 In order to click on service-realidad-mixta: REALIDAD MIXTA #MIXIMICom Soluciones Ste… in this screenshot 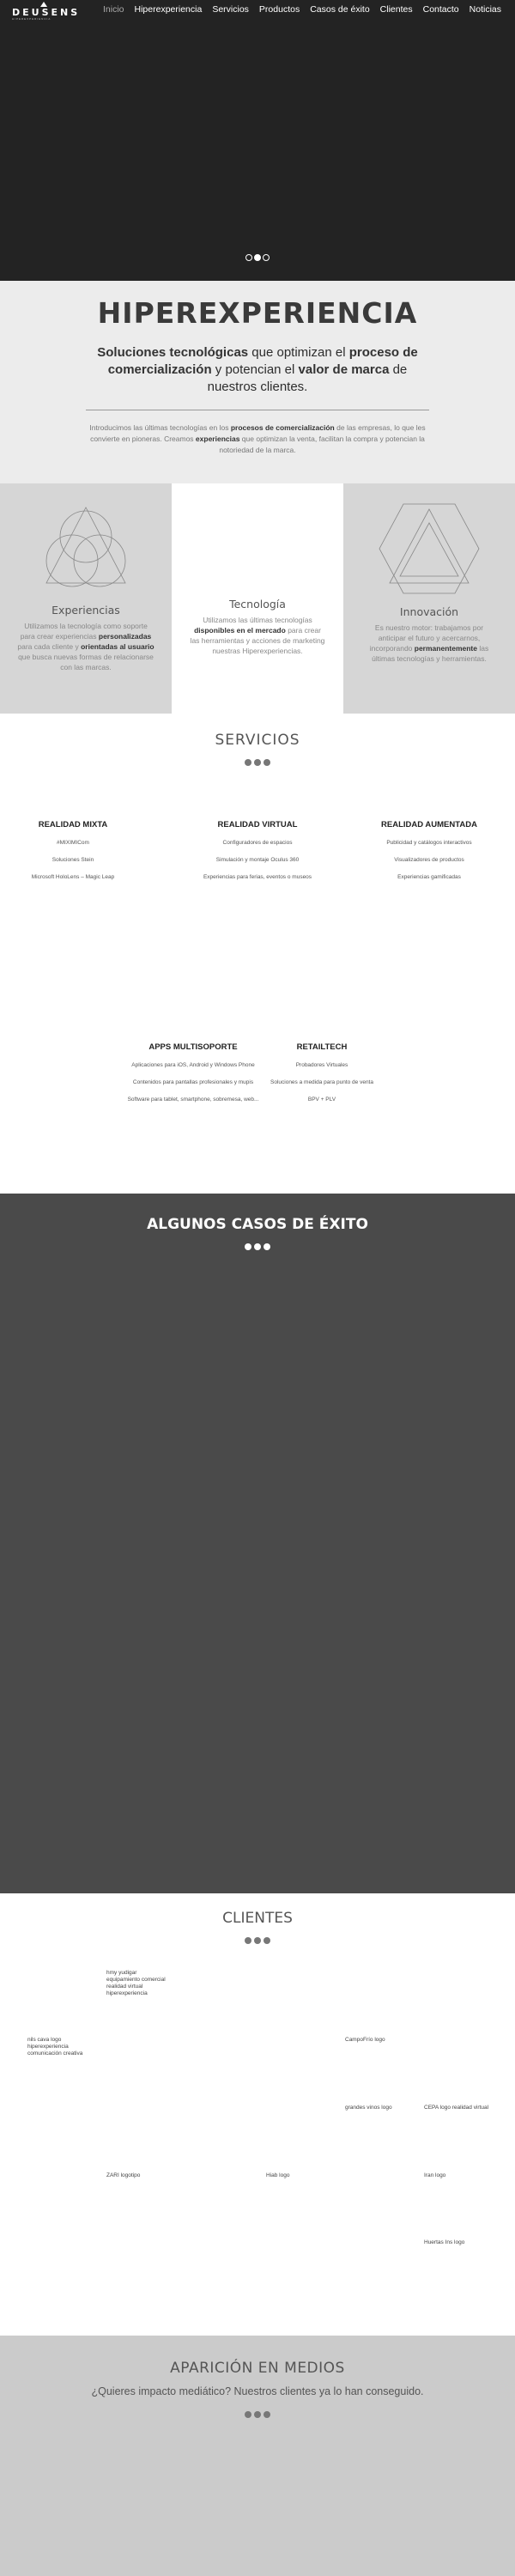, I will do `click(75, 856)`.